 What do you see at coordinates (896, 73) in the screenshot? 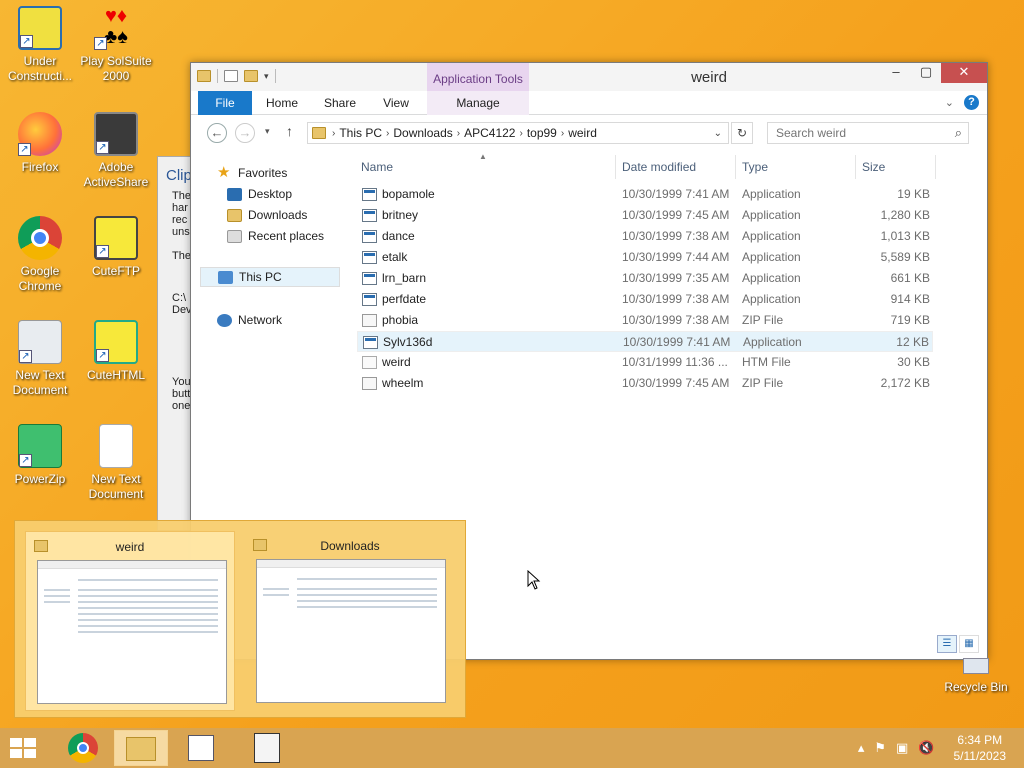
I see `minimize-button: –` at bounding box center [896, 73].